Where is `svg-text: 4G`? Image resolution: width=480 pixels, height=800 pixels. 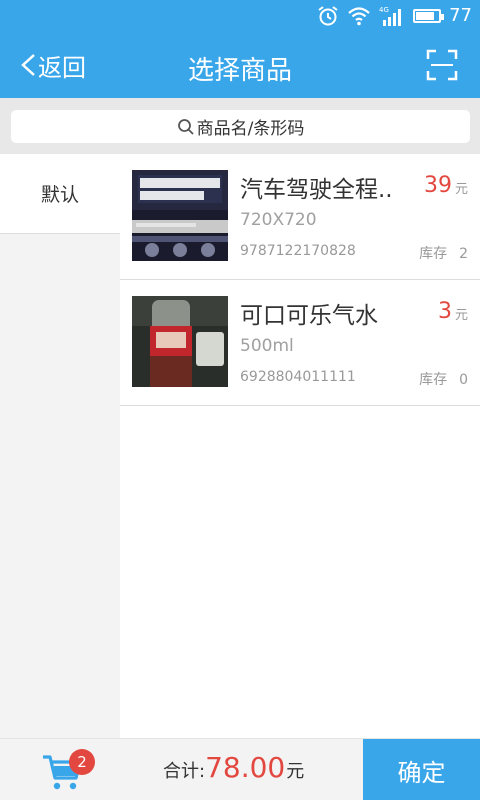
svg-text: 4G is located at coordinates (384, 10).